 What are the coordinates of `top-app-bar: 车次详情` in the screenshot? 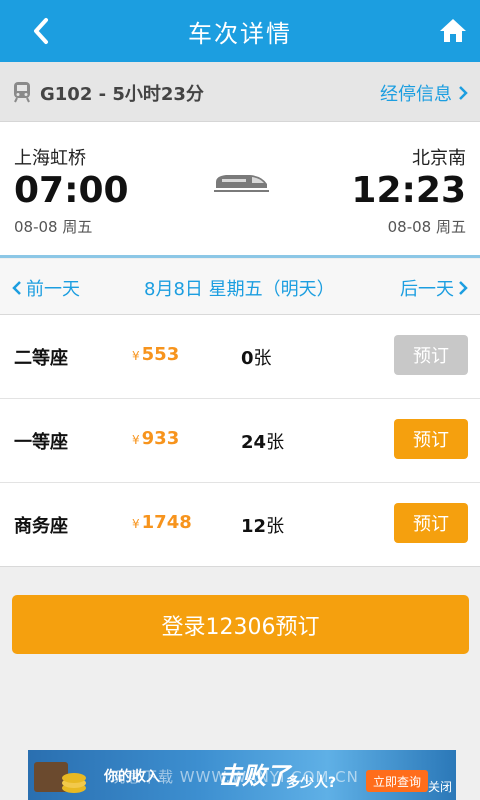 It's located at (240, 31).